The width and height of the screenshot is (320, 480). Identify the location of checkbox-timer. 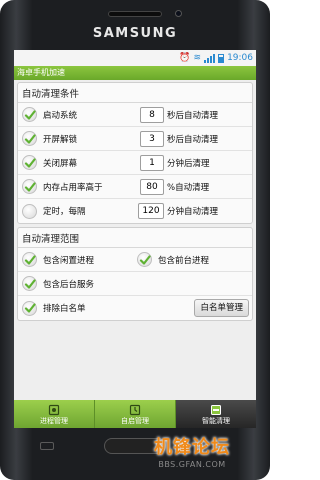
(29, 211).